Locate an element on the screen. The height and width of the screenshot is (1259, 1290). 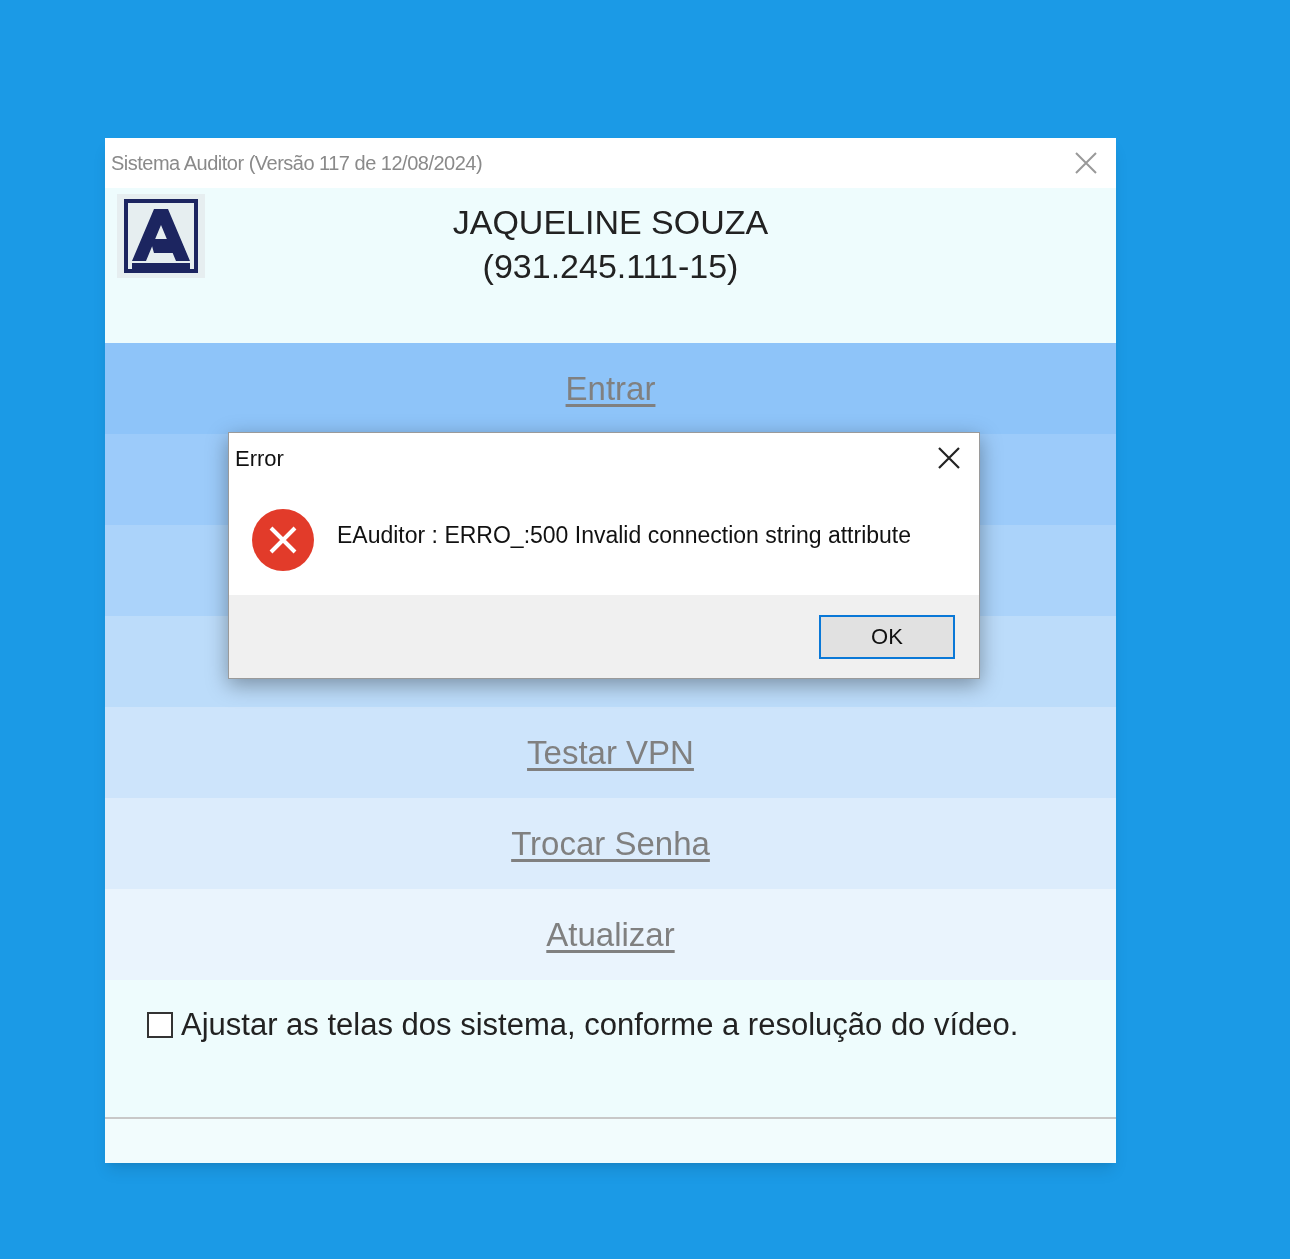
error-icon is located at coordinates (283, 540).